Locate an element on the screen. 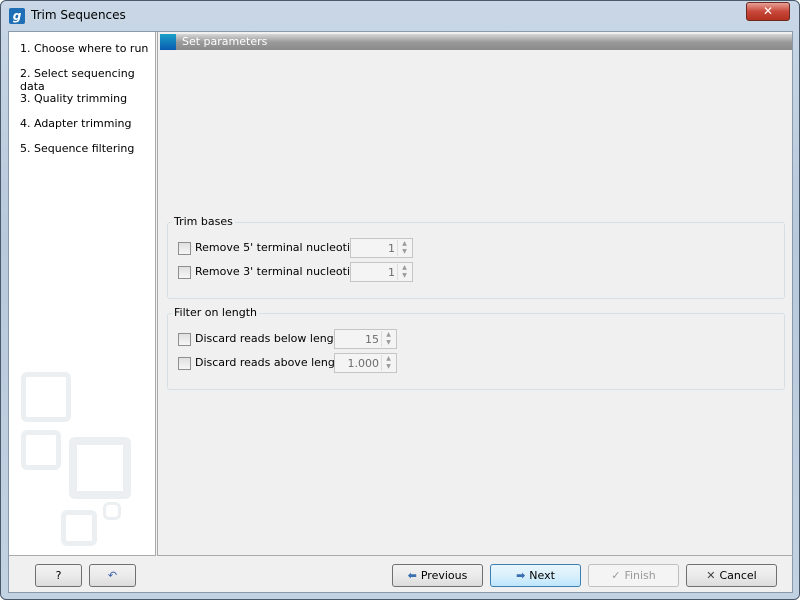 The width and height of the screenshot is (800, 600). reset-icon: ↶ is located at coordinates (112, 575).